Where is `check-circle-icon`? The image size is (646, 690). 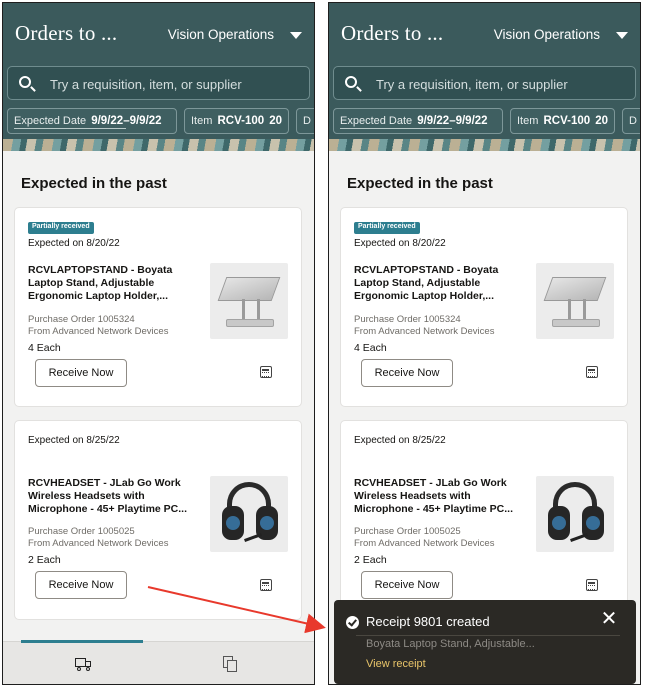
check-circle-icon is located at coordinates (352, 622).